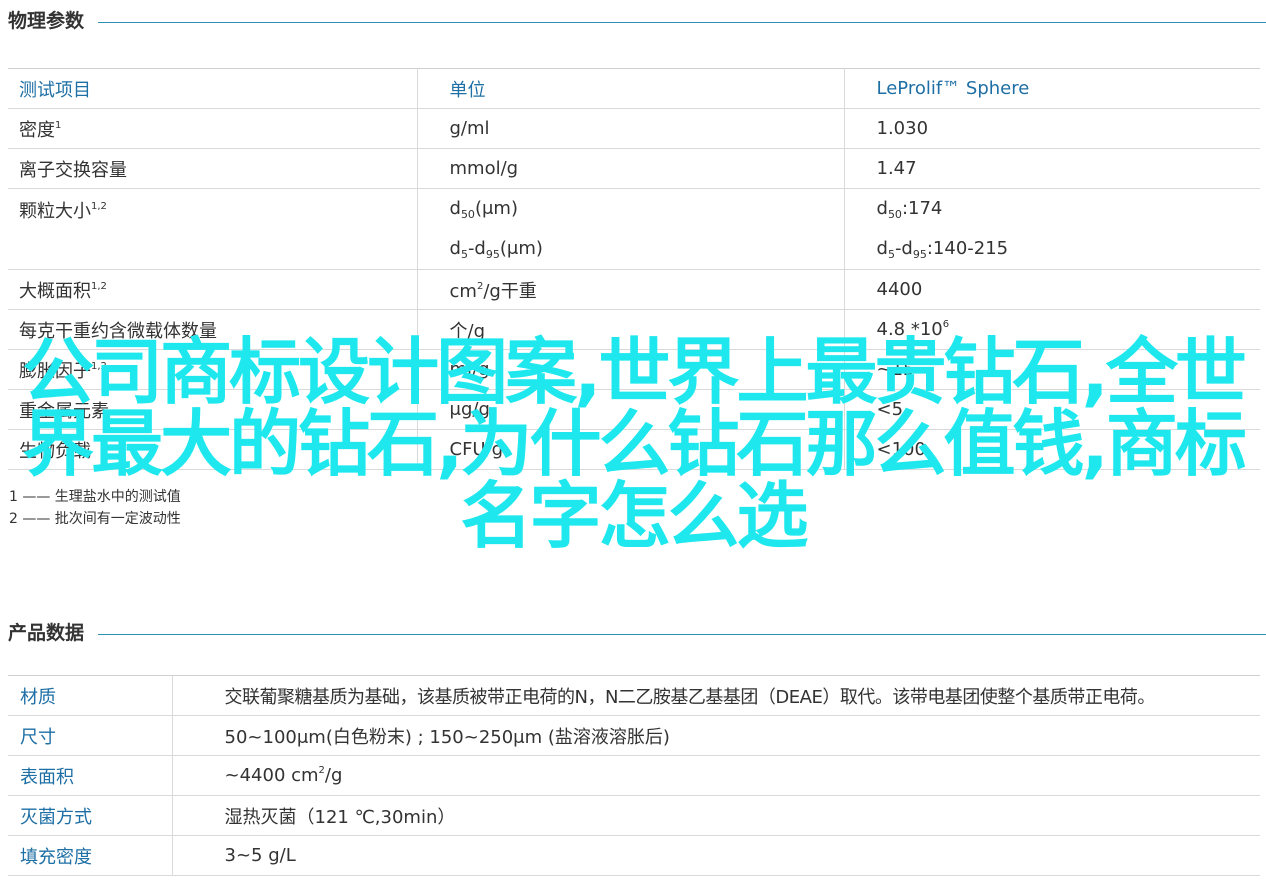 The width and height of the screenshot is (1266, 891). Describe the element at coordinates (90, 815) in the screenshot. I see `row-label: 灭菌方式` at that location.